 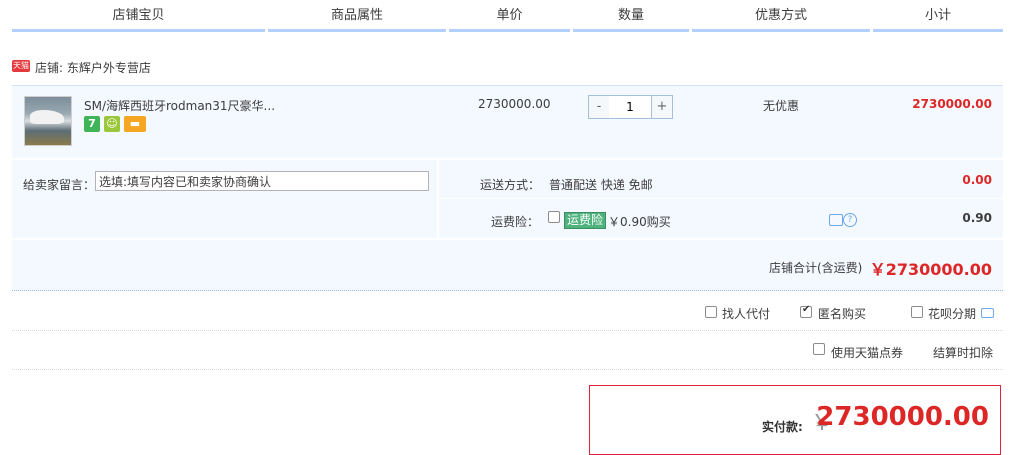 I want to click on item-subtotal: 2730000.00, so click(x=952, y=104).